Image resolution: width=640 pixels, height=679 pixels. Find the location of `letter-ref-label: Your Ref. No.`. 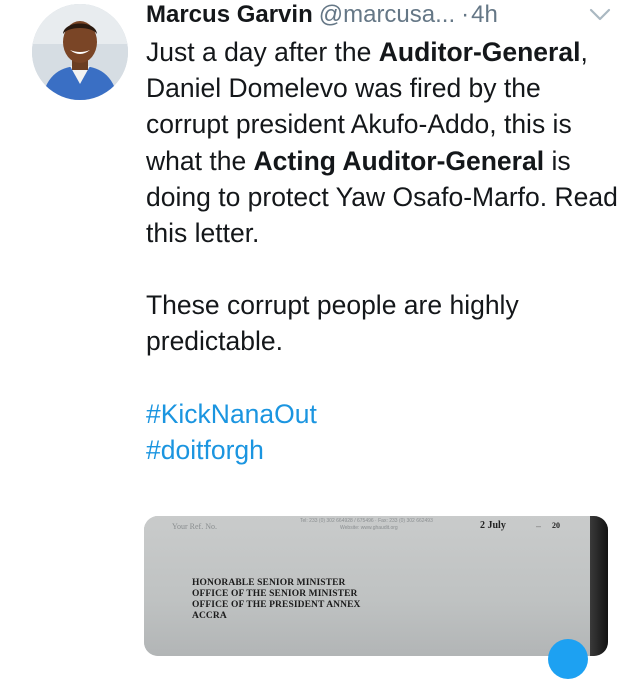

letter-ref-label: Your Ref. No. is located at coordinates (194, 526).